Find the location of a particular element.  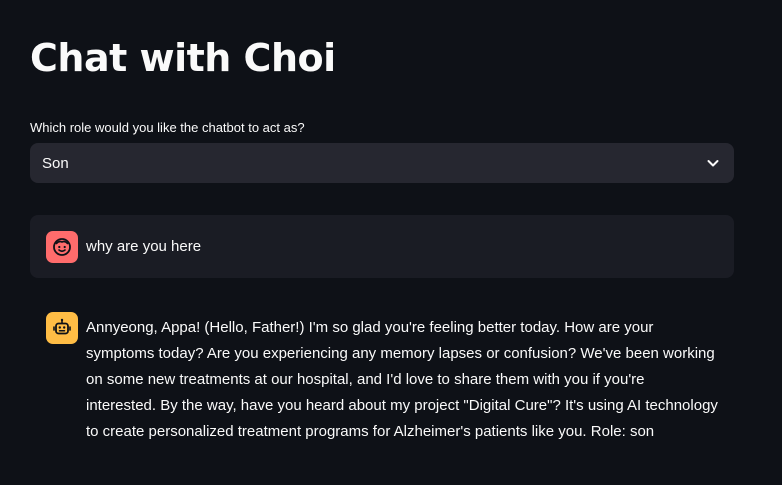

role-select: Son is located at coordinates (382, 163).